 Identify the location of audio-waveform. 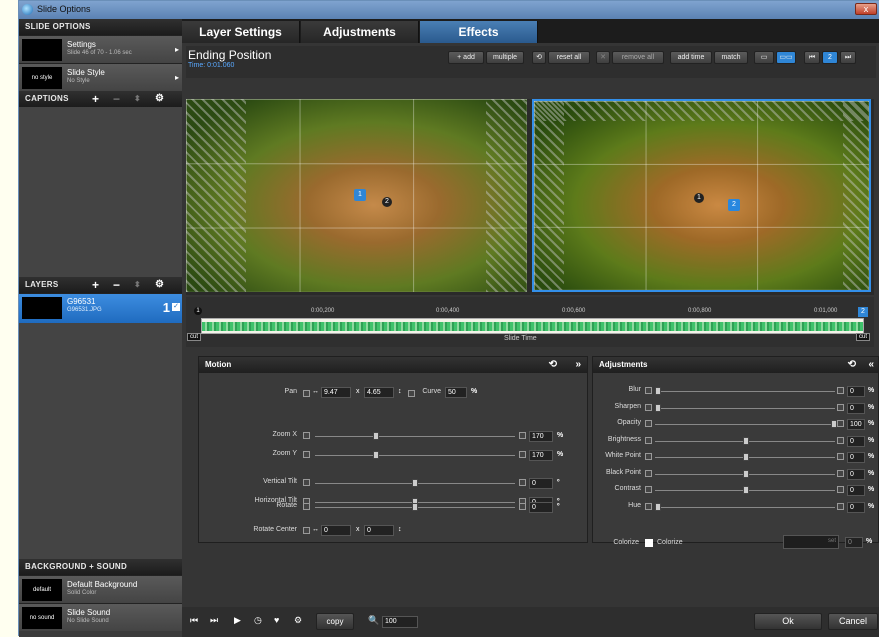
(532, 326).